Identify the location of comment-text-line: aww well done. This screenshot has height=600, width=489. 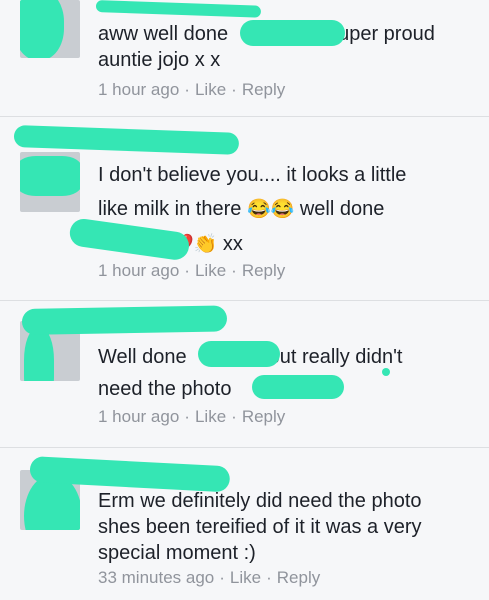
(163, 34).